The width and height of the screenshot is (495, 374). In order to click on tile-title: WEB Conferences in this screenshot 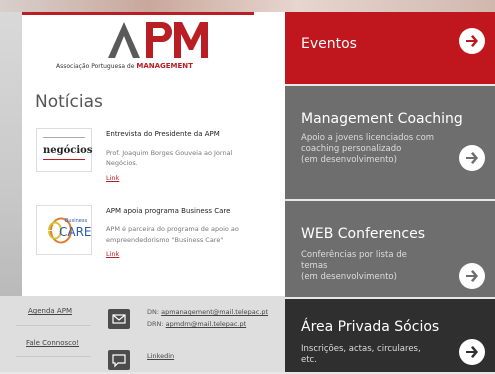, I will do `click(363, 234)`.